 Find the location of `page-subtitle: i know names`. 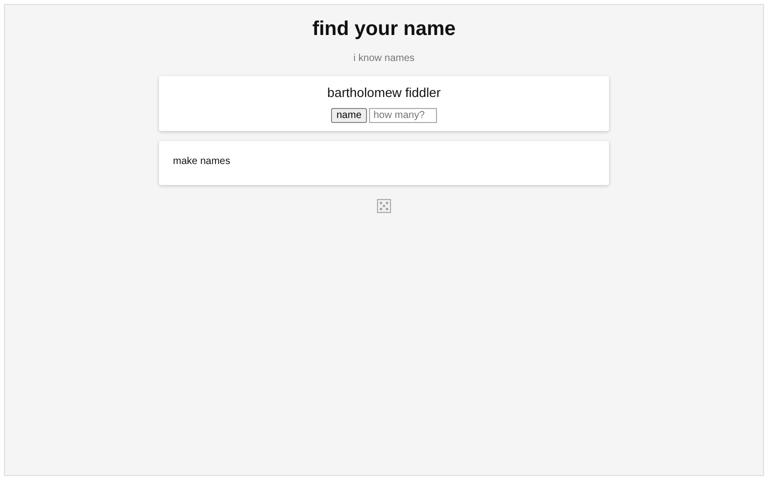

page-subtitle: i know names is located at coordinates (384, 58).